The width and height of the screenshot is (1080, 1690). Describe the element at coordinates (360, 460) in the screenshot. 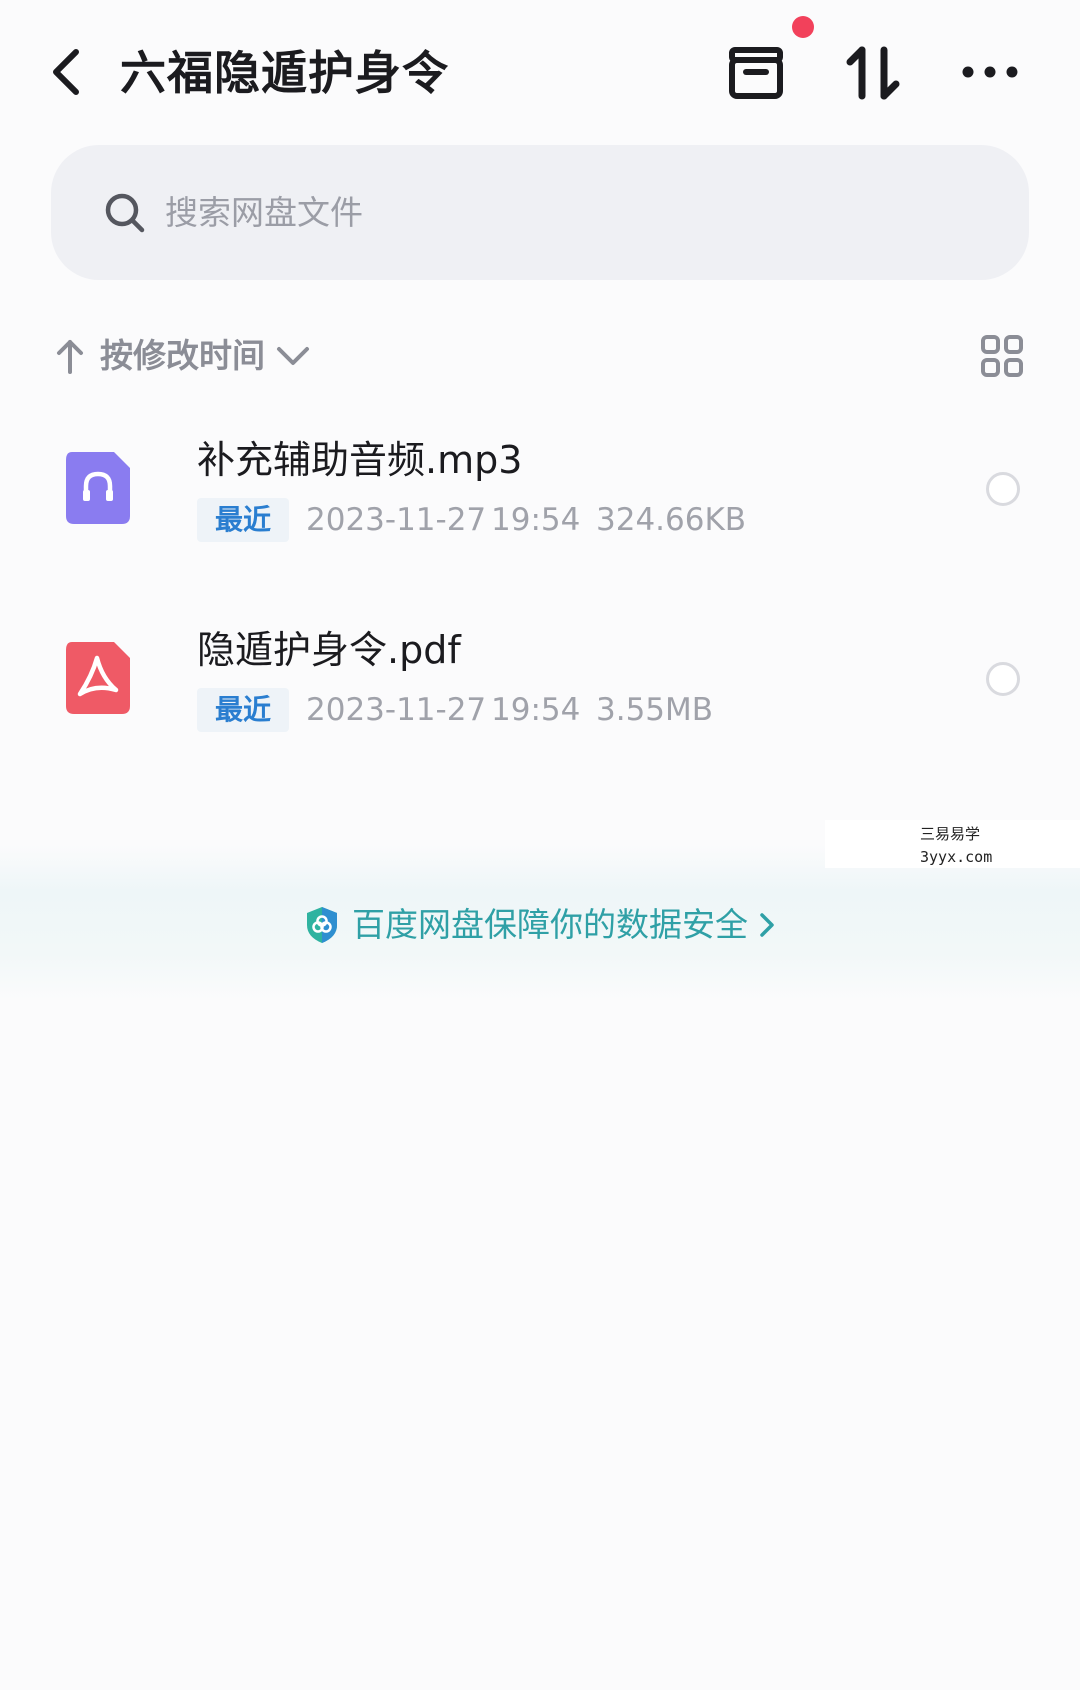

I see `file-name: 补充辅助音频.mp3` at that location.